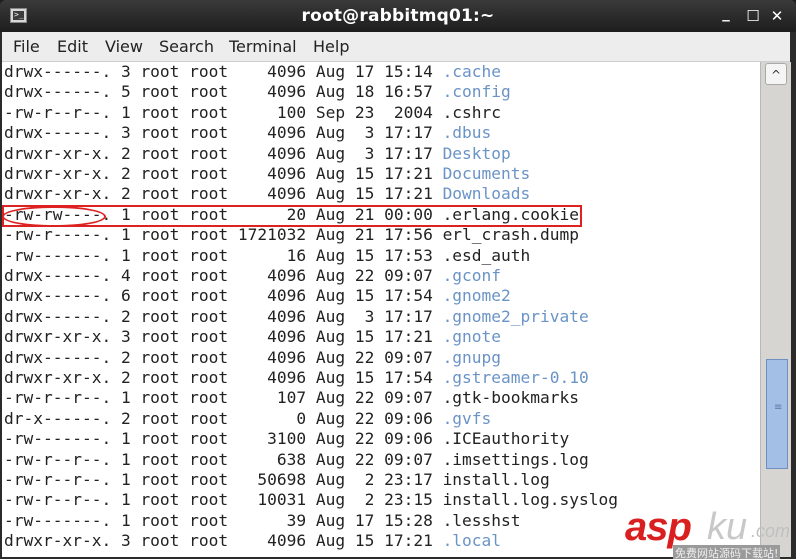 The width and height of the screenshot is (796, 559). Describe the element at coordinates (54, 216) in the screenshot. I see `highlight-ellipse` at that location.